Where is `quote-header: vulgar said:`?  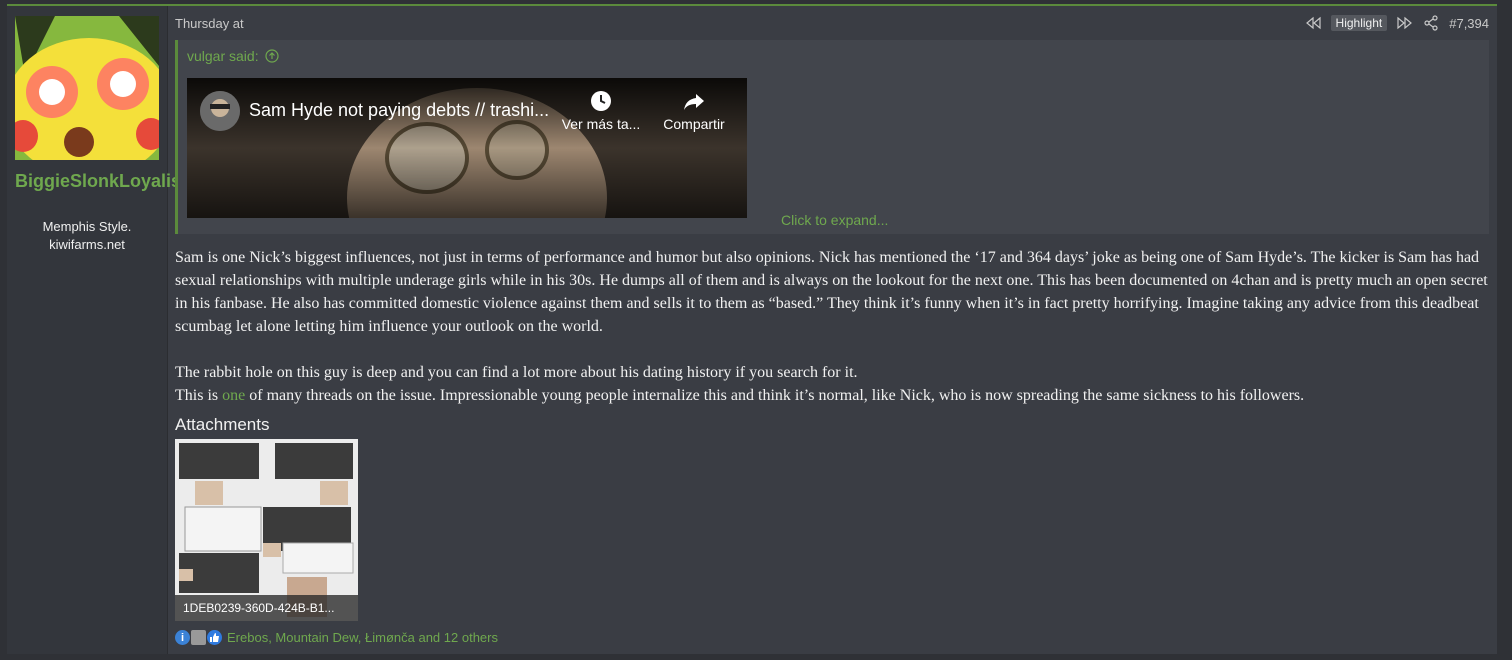 quote-header: vulgar said: is located at coordinates (233, 56).